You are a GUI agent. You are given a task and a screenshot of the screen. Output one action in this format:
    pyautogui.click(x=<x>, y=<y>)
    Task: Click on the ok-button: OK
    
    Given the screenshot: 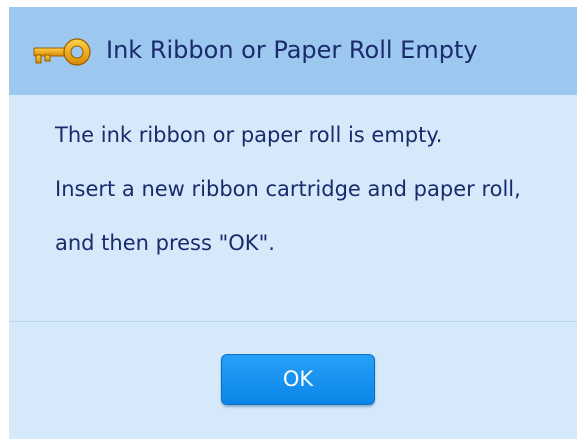 What is the action you would take?
    pyautogui.click(x=298, y=379)
    